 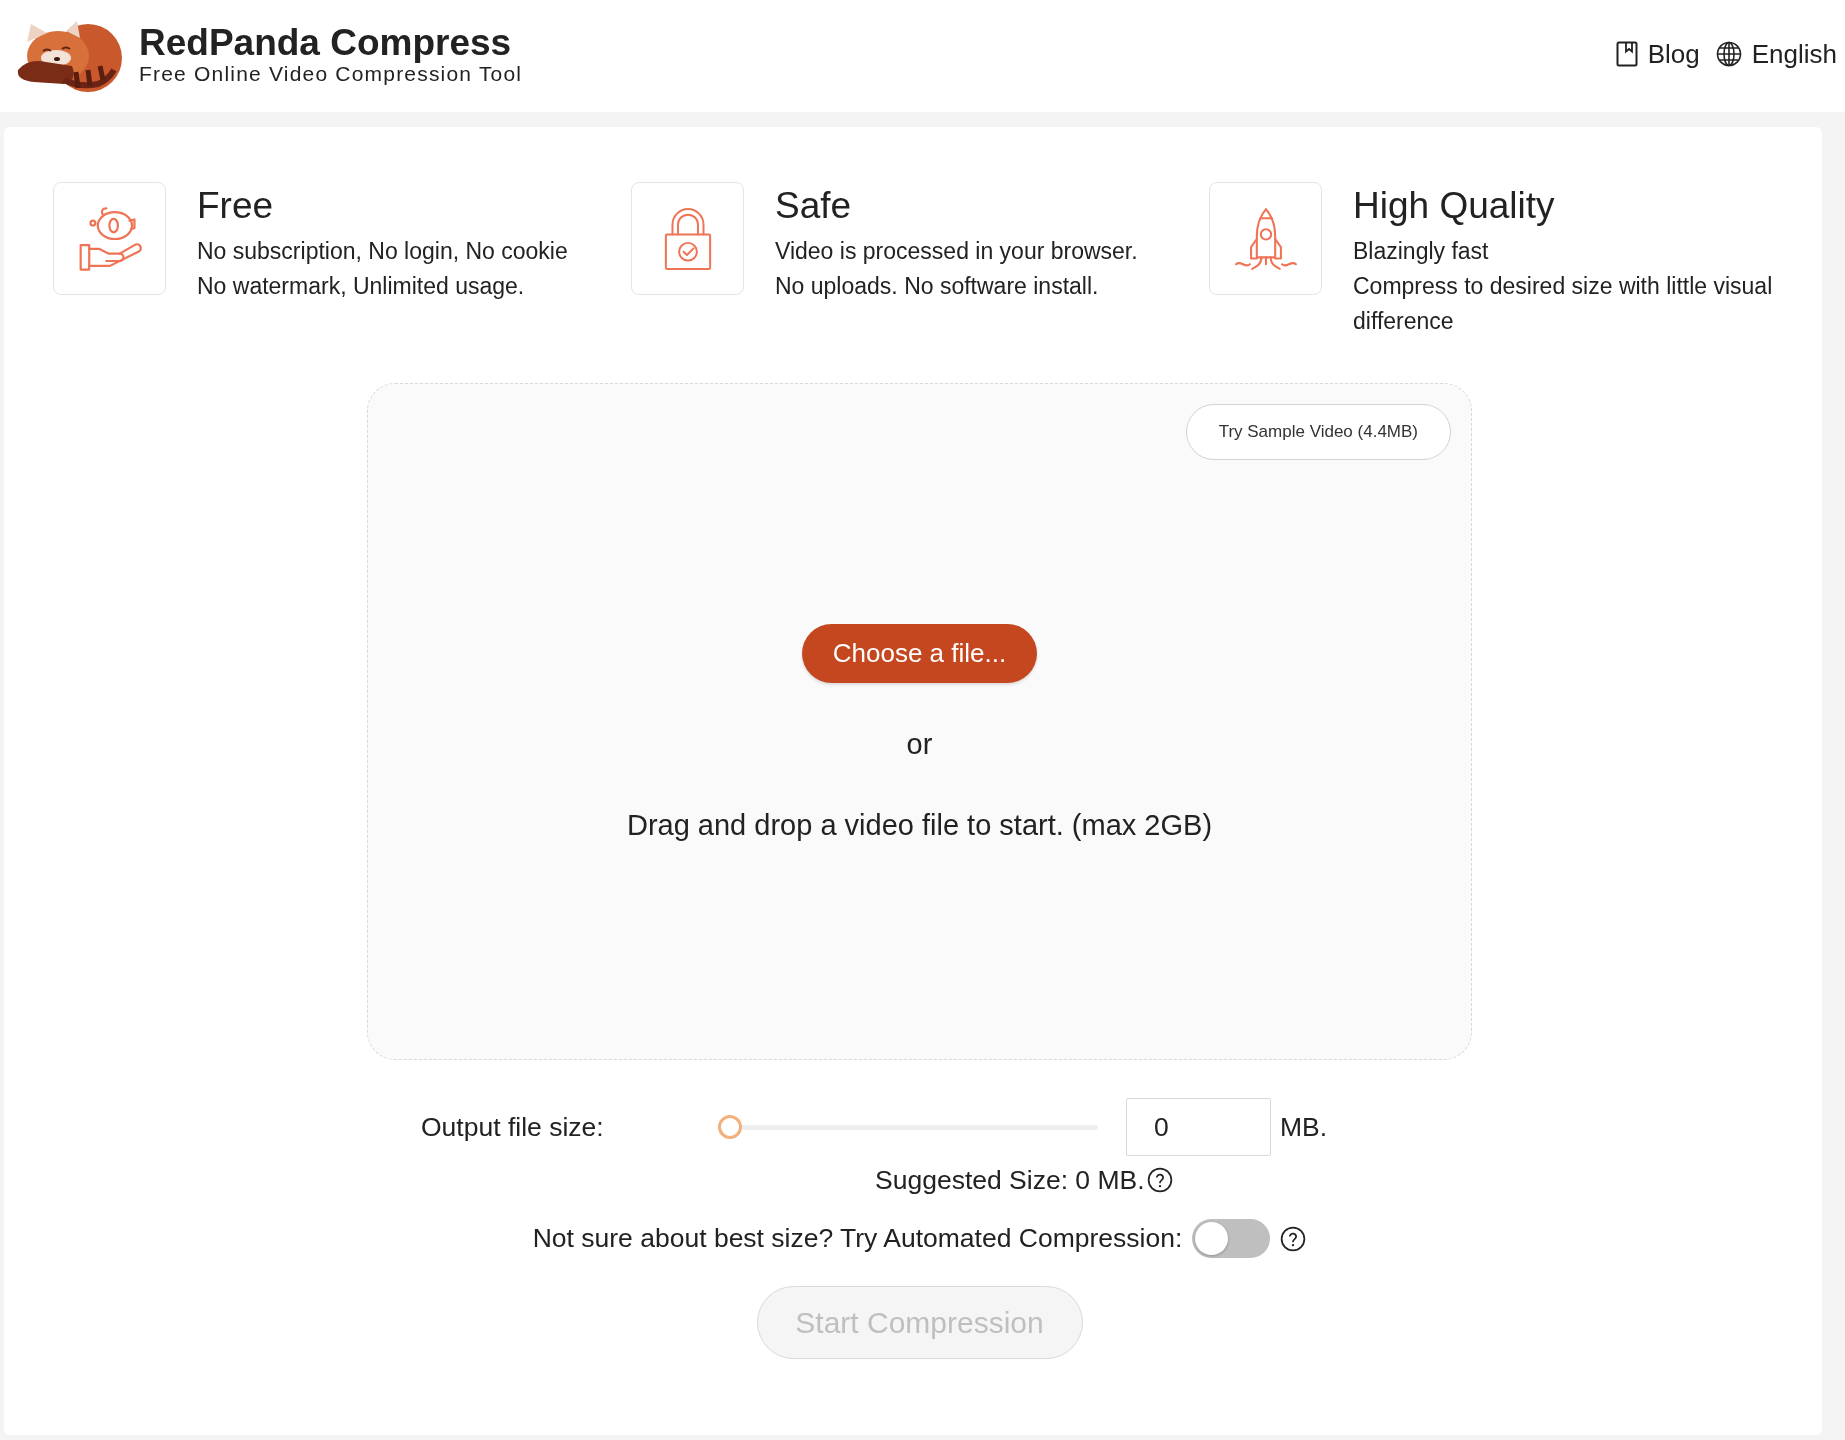 What do you see at coordinates (1776, 54) in the screenshot?
I see `language-link: English` at bounding box center [1776, 54].